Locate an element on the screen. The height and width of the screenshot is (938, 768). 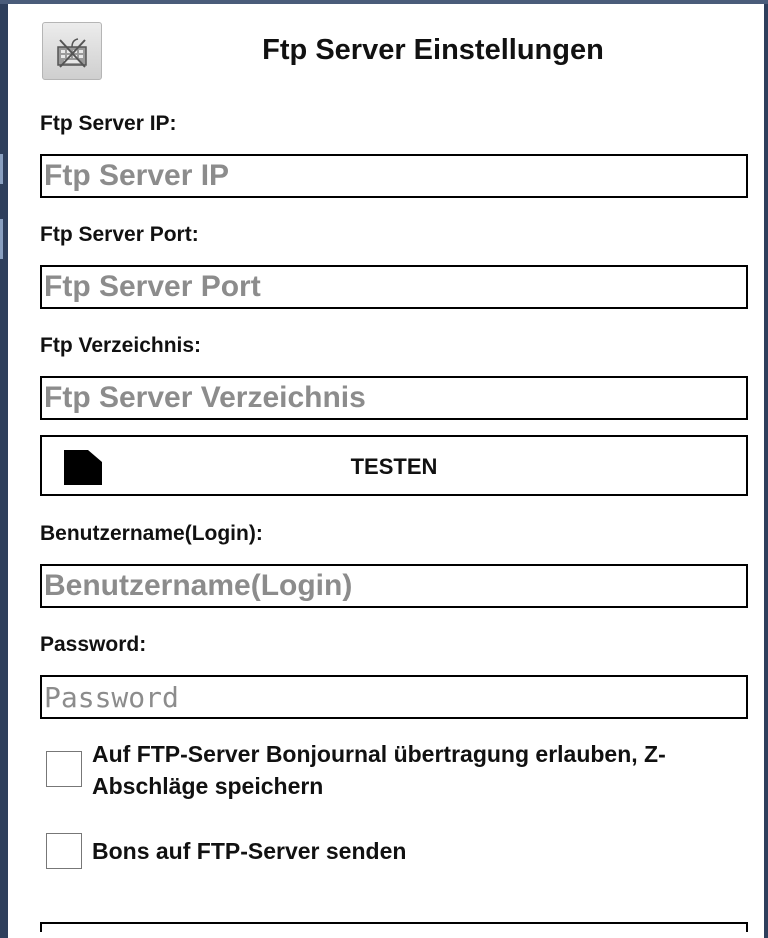
ftp-ip-input is located at coordinates (394, 176).